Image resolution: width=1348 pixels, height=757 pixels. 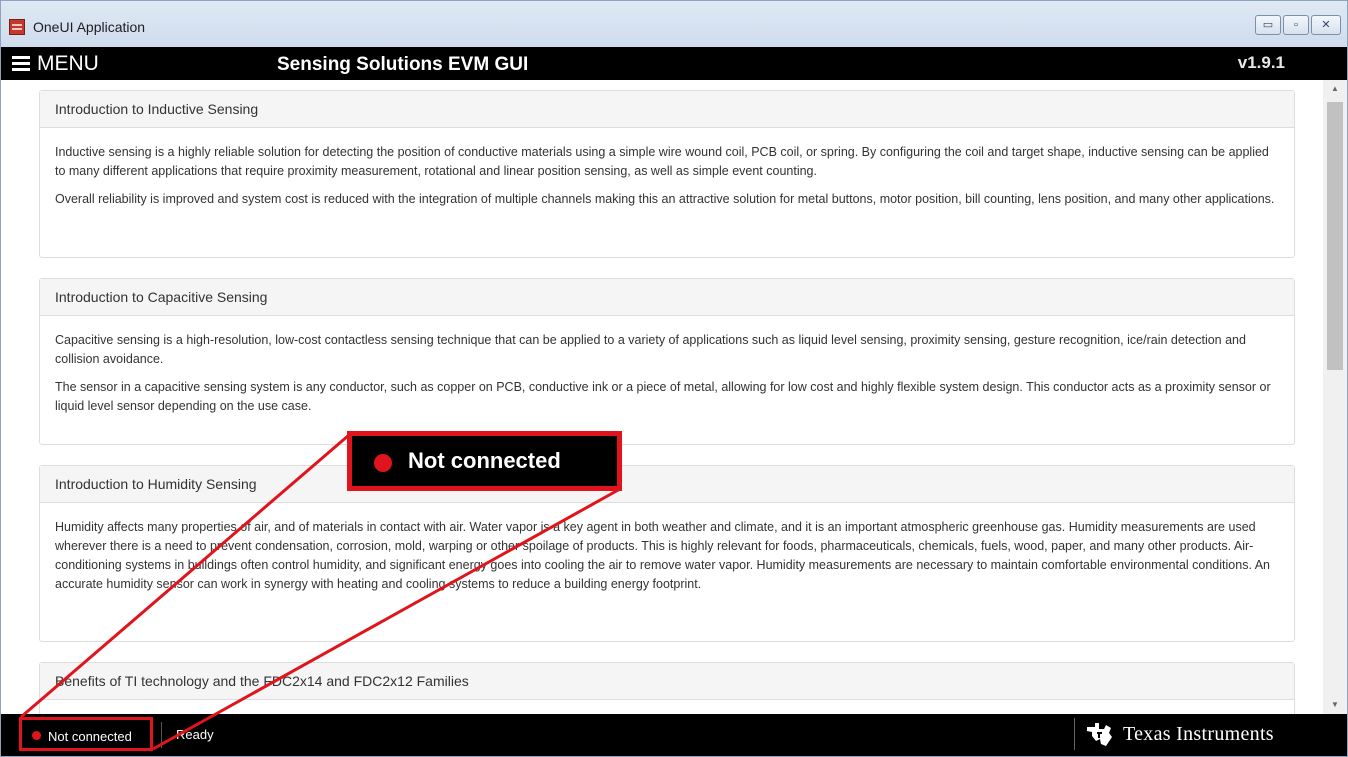 What do you see at coordinates (1099, 734) in the screenshot?
I see `ti-logo-icon` at bounding box center [1099, 734].